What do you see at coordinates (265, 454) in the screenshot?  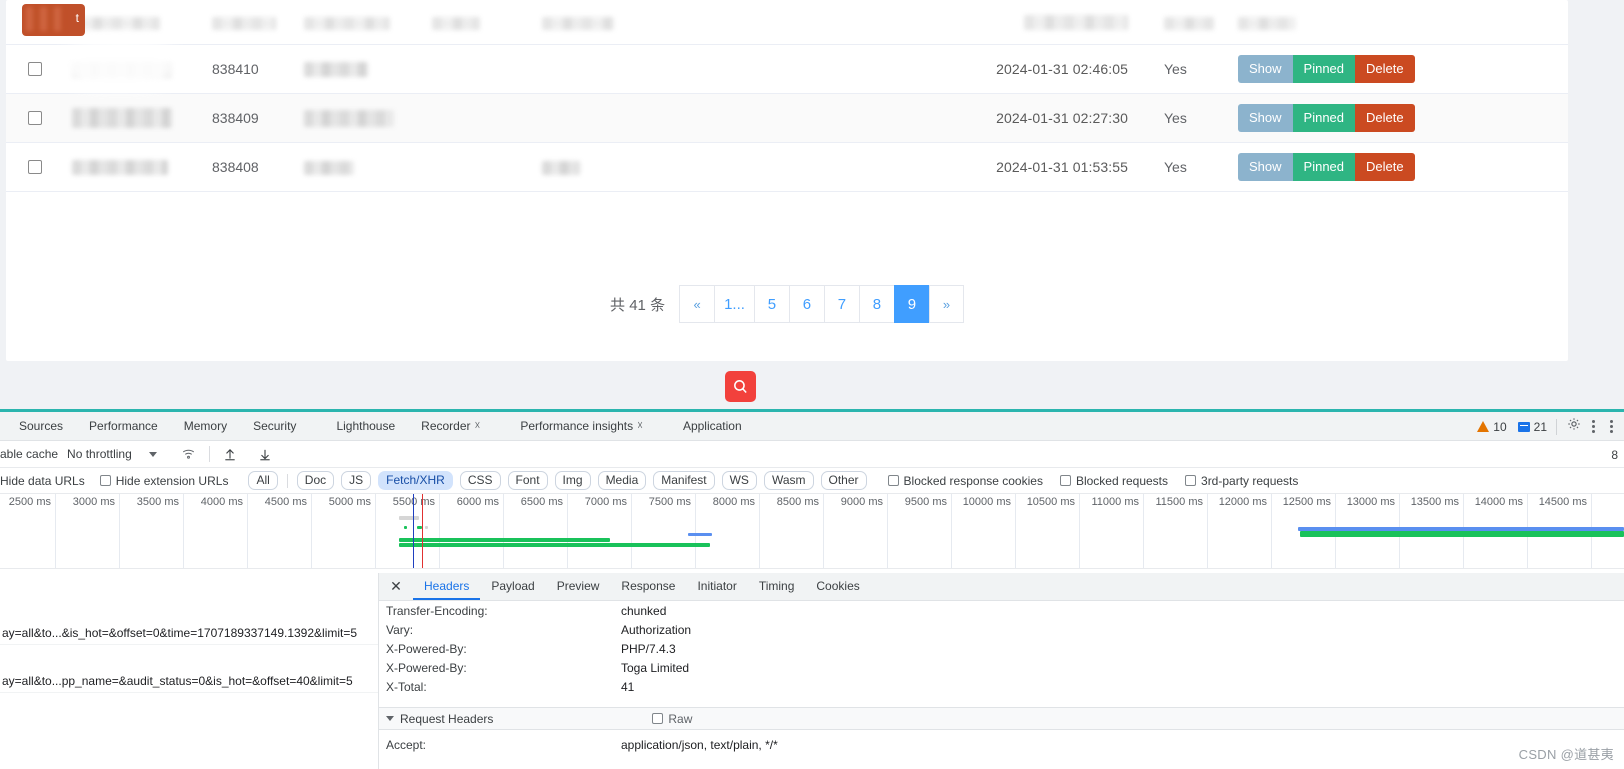 I see `download-har-icon` at bounding box center [265, 454].